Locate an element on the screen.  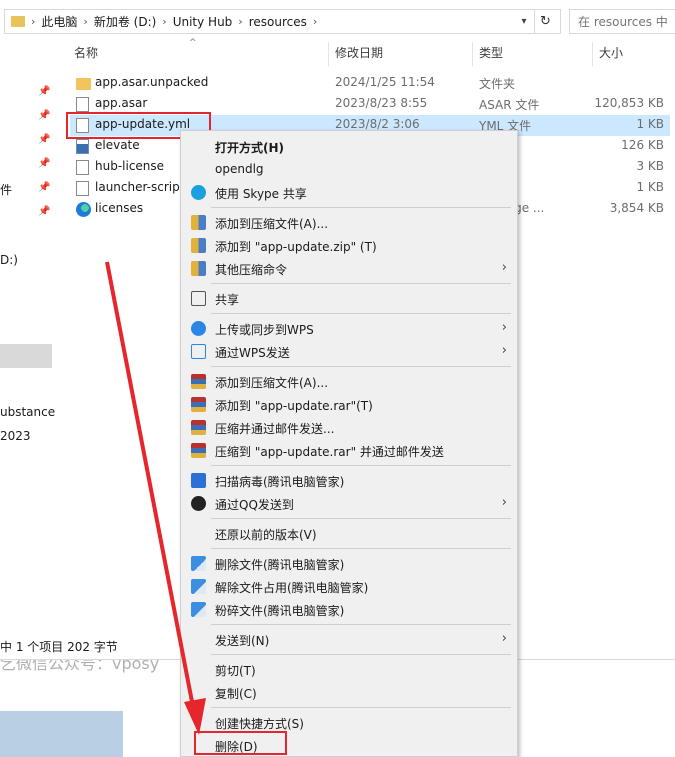
exe-icon is located at coordinates (82, 146).